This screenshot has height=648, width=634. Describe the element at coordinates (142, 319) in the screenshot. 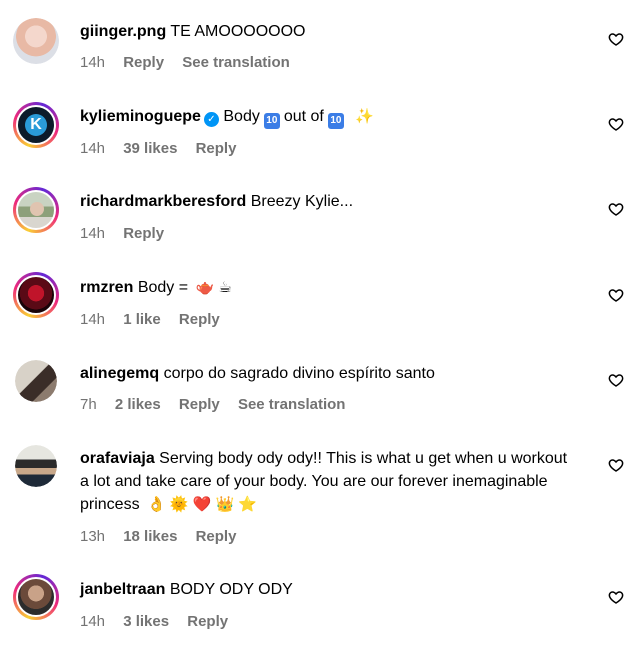

I see `likes-count: 1 like` at that location.